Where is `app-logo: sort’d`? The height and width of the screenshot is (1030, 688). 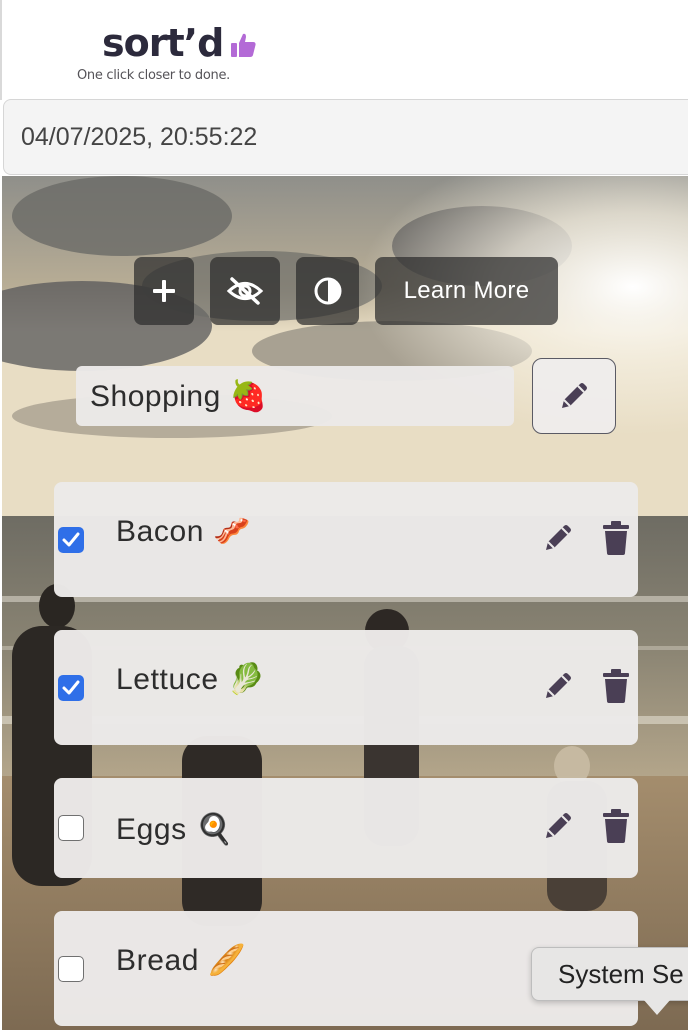
app-logo: sort’d is located at coordinates (163, 43).